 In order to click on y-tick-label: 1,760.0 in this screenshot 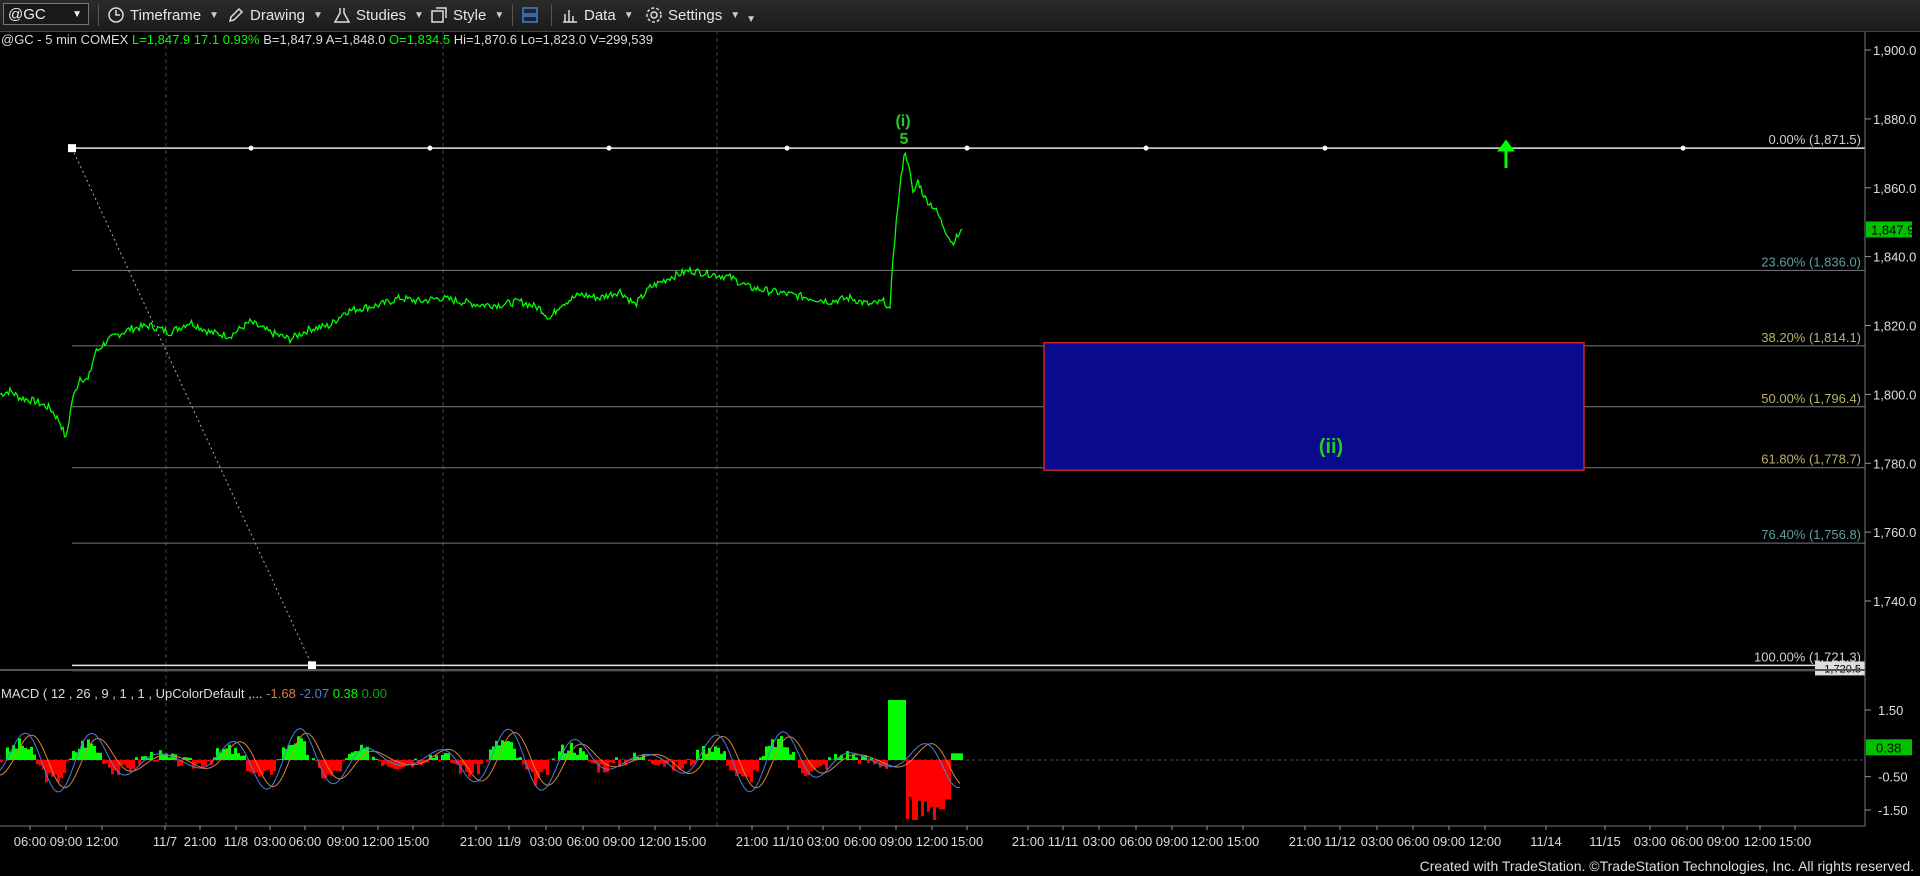, I will do `click(1894, 532)`.